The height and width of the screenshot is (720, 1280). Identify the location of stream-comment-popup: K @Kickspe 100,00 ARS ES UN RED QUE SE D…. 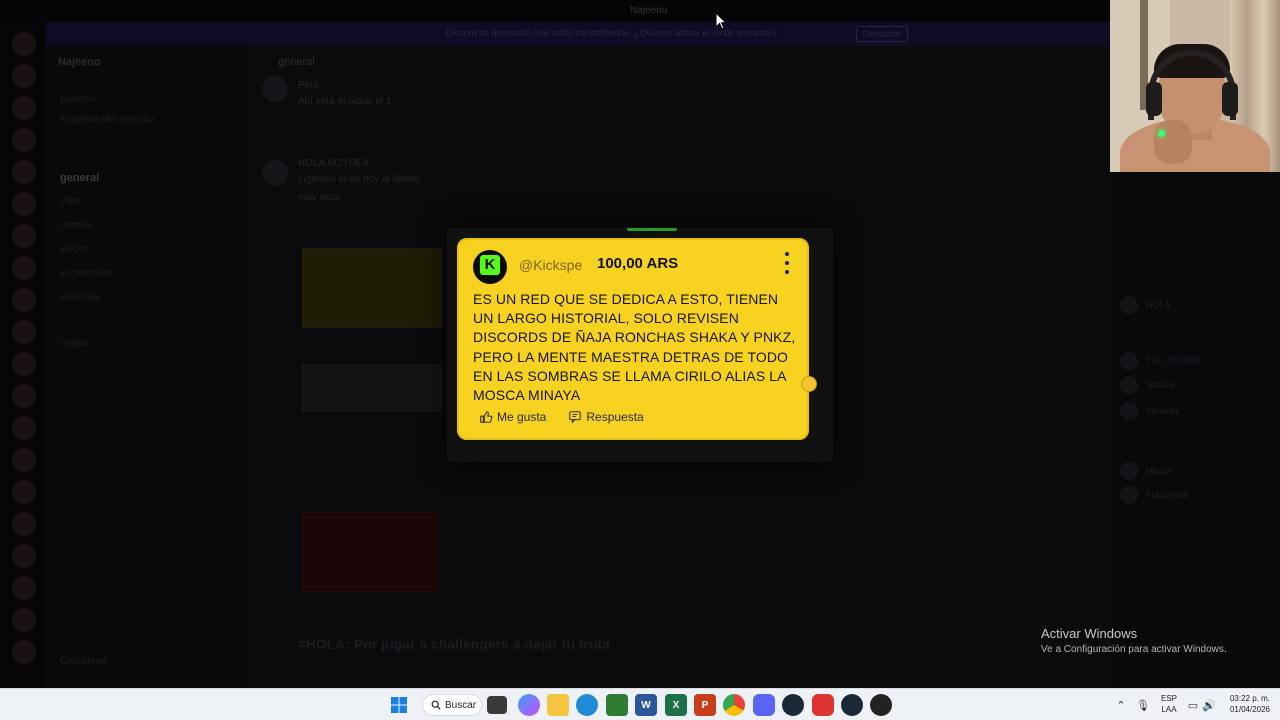
(640, 345).